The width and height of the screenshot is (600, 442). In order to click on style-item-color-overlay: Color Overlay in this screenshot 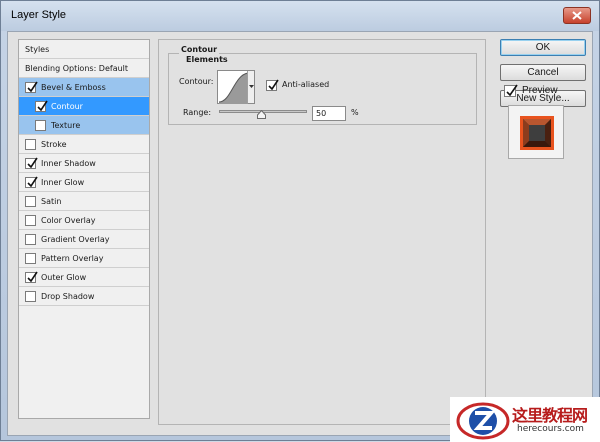, I will do `click(84, 220)`.